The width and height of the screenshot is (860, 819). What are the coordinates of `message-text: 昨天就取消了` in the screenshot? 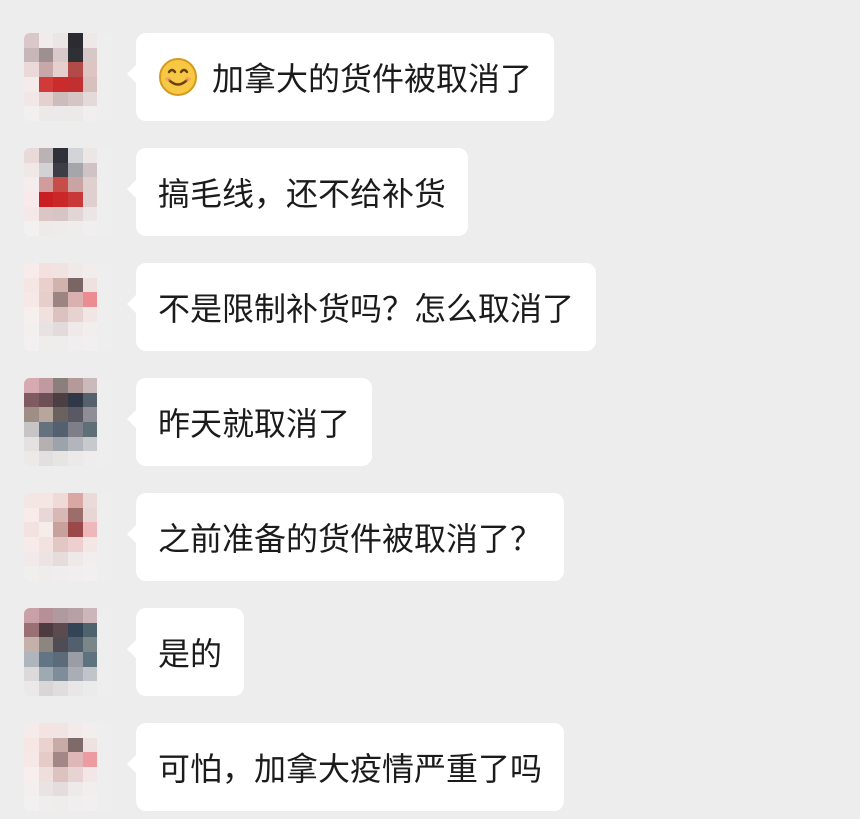 It's located at (254, 424).